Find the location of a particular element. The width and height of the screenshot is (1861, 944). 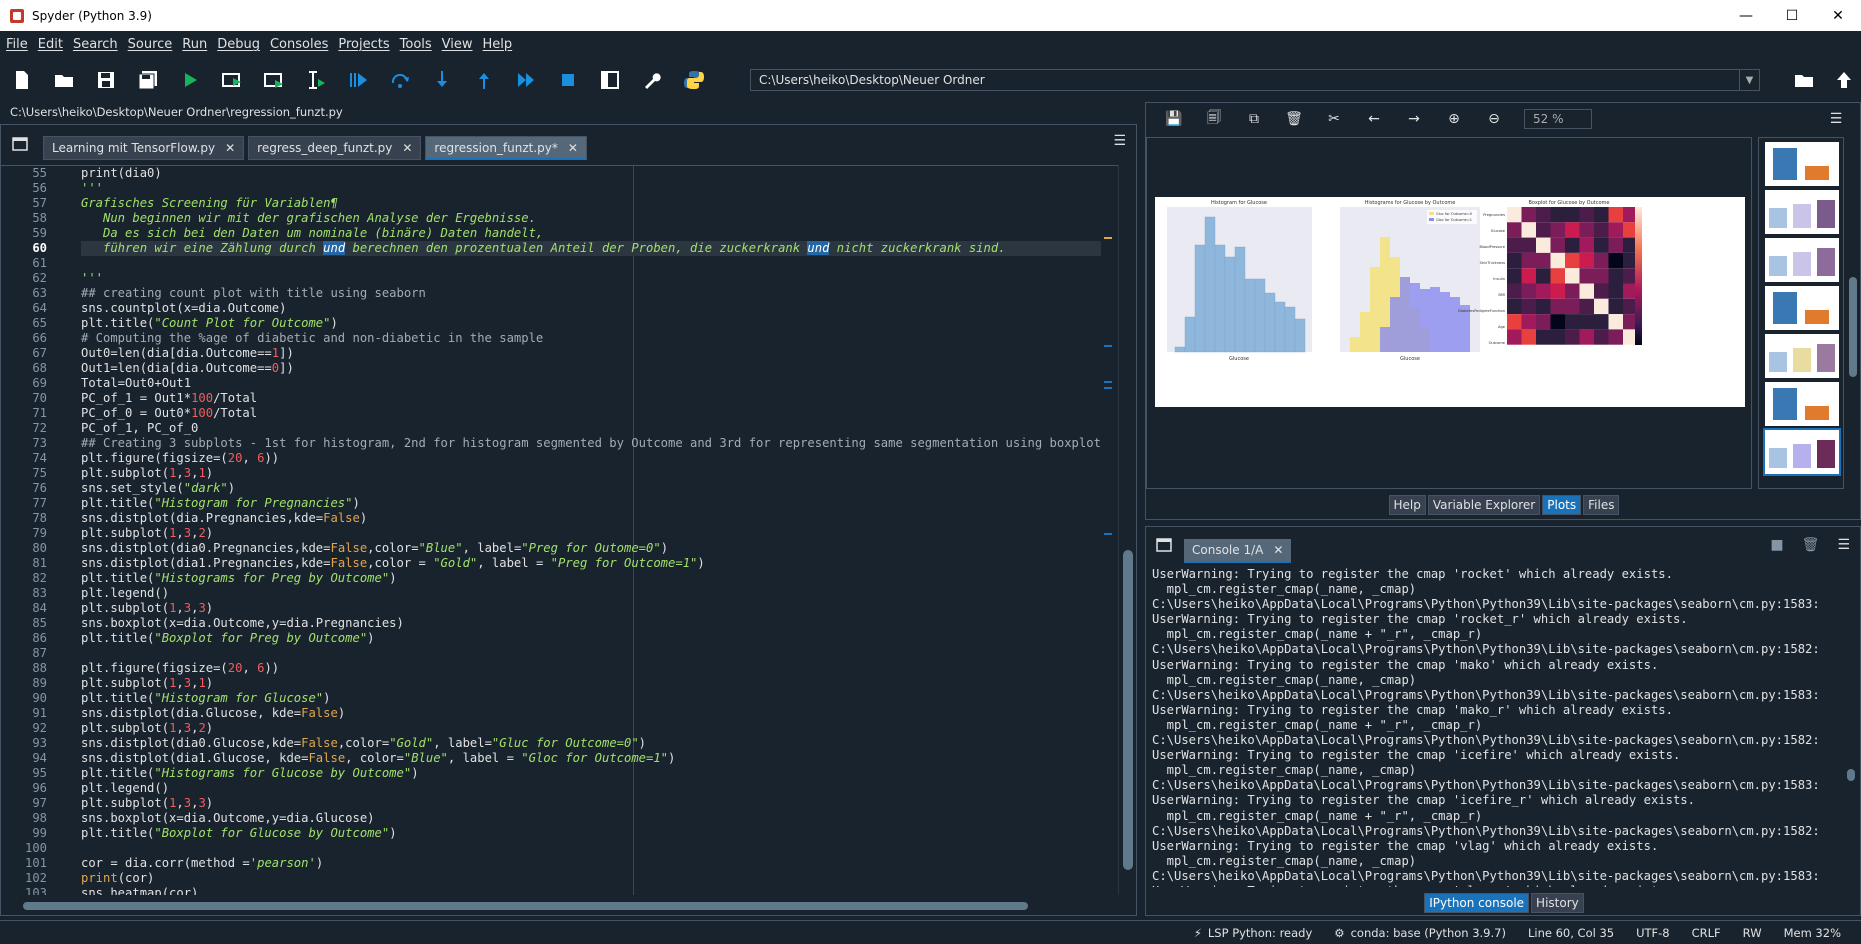

save-all-plots-icon: 🗐 is located at coordinates (1214, 119).